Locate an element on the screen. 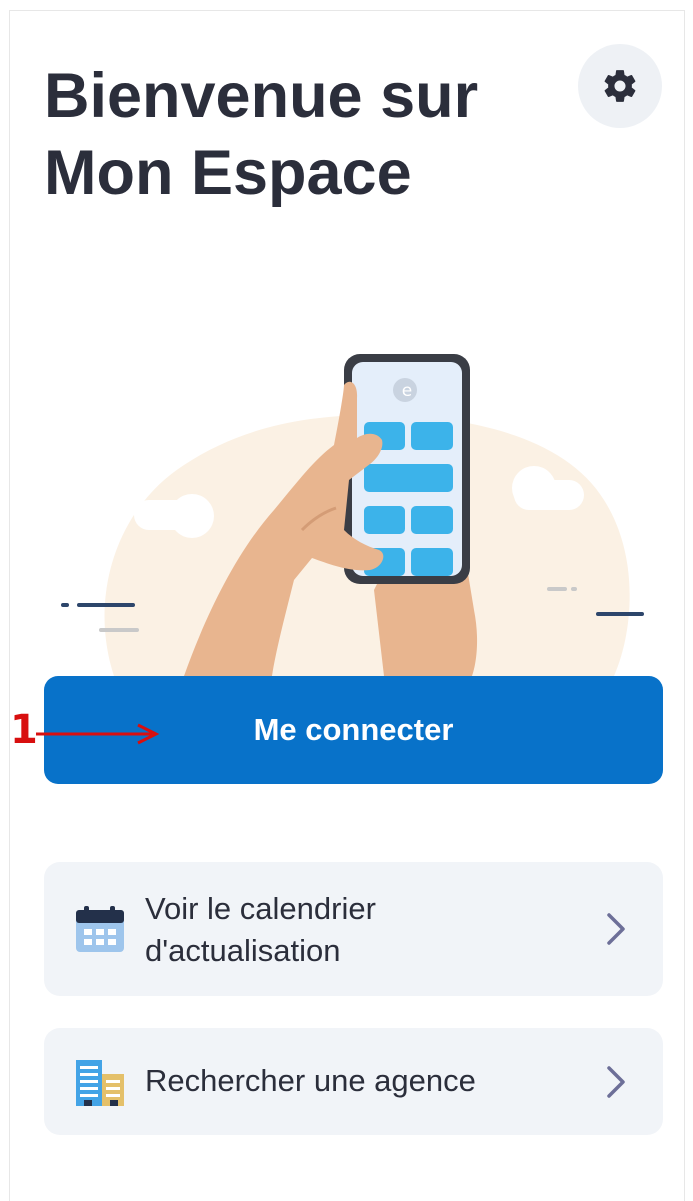  title-line-1: Bienvenue sur is located at coordinates (261, 96).